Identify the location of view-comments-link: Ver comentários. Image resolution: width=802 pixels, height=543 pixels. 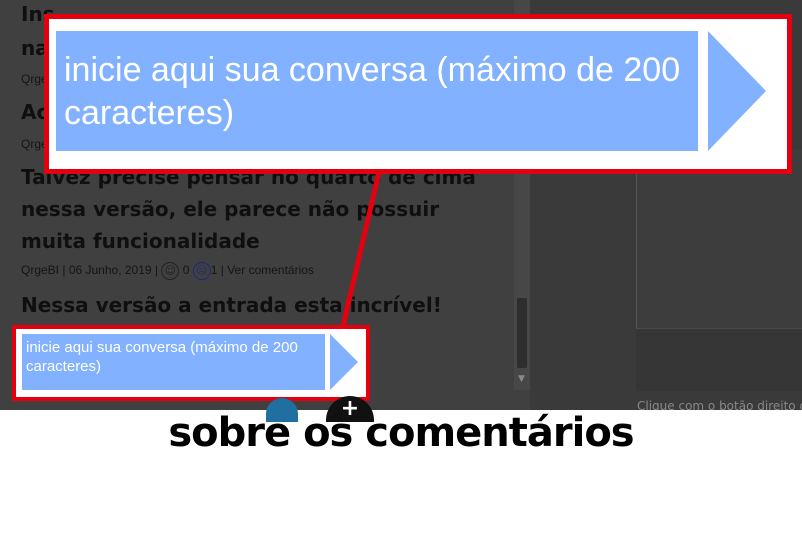
(270, 270).